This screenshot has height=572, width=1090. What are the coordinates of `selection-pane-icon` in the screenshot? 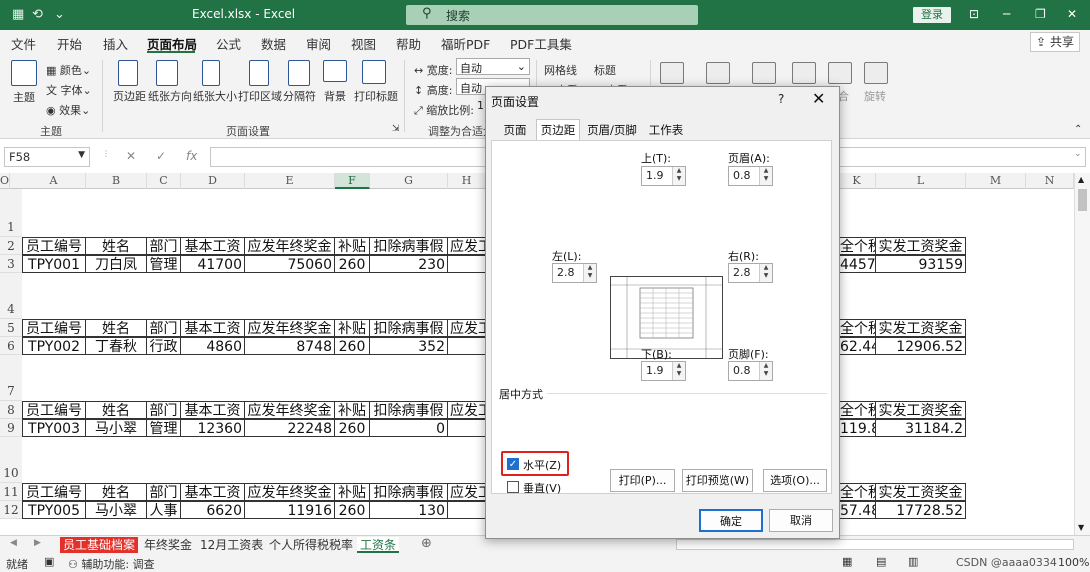 It's located at (764, 73).